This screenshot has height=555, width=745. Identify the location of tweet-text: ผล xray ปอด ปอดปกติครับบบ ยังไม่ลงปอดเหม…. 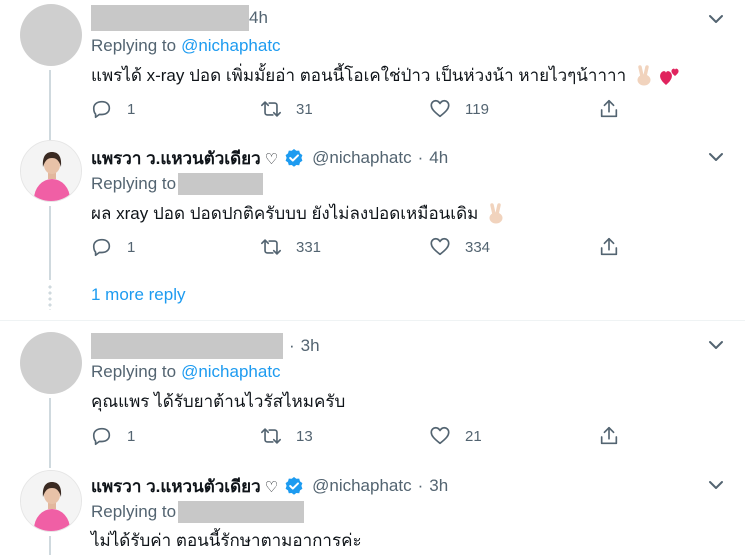
(298, 213).